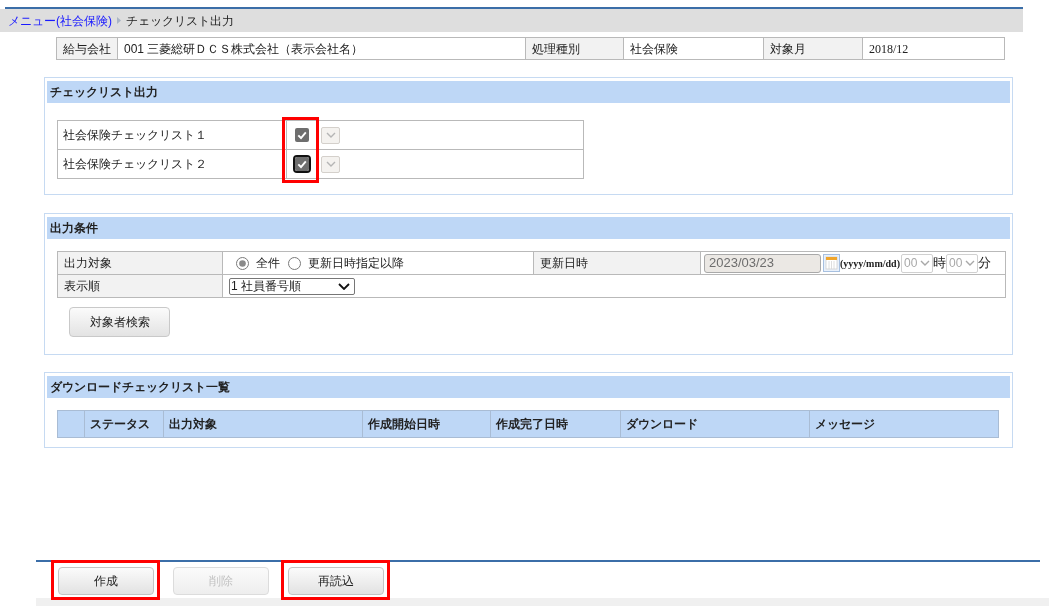  Describe the element at coordinates (172, 164) in the screenshot. I see `checkbox-label: 社会保険チェックリスト２` at that location.